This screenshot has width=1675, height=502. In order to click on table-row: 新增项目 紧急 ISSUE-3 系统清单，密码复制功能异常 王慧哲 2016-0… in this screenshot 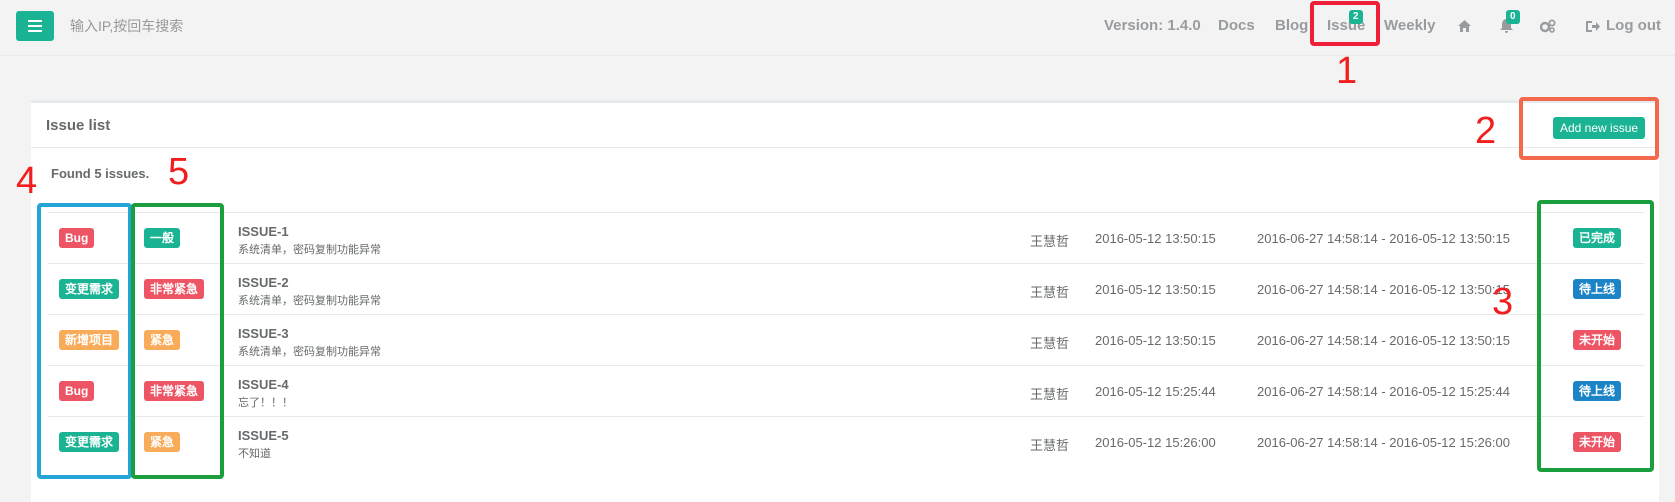, I will do `click(846, 339)`.